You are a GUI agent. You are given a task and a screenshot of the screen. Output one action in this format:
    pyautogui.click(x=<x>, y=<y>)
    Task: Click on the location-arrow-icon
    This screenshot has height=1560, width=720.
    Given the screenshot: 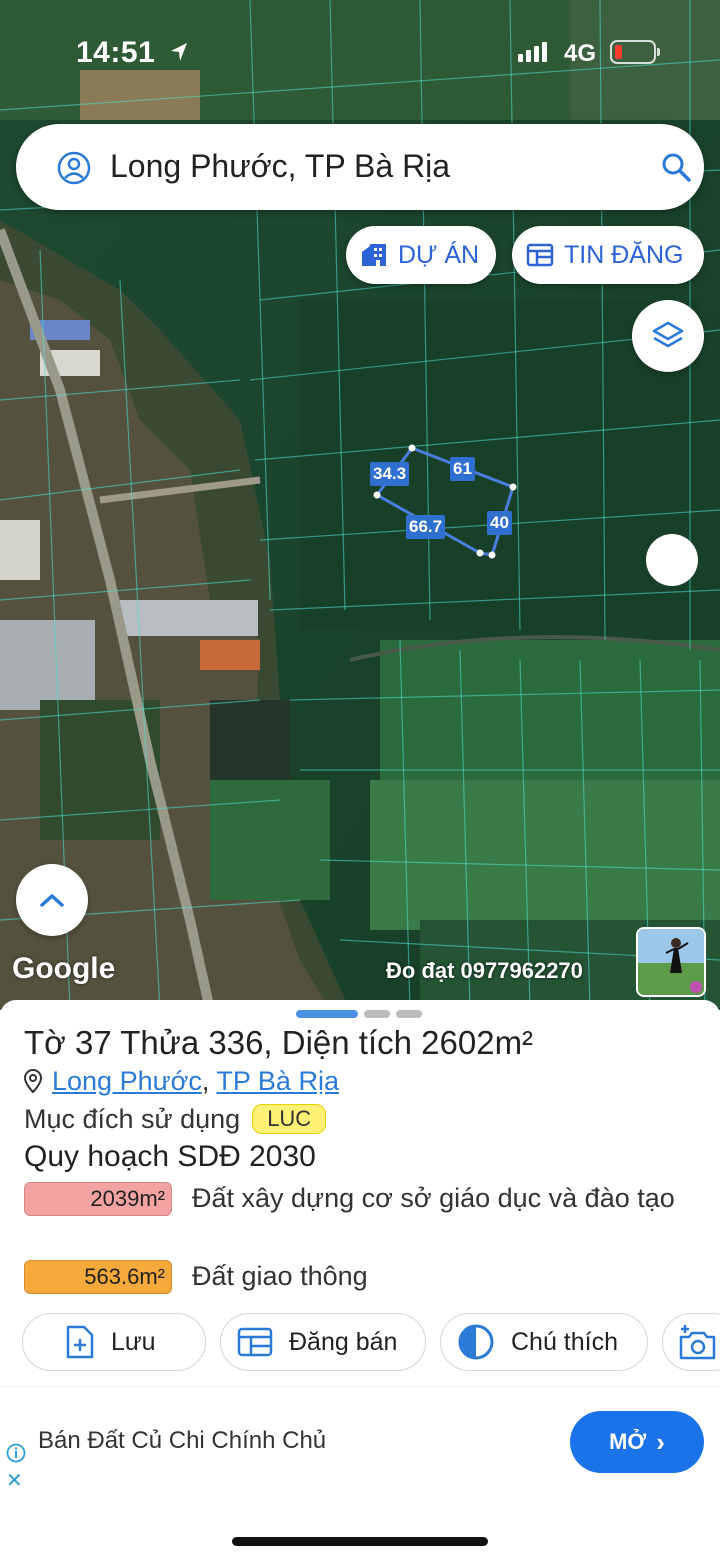 What is the action you would take?
    pyautogui.click(x=179, y=53)
    